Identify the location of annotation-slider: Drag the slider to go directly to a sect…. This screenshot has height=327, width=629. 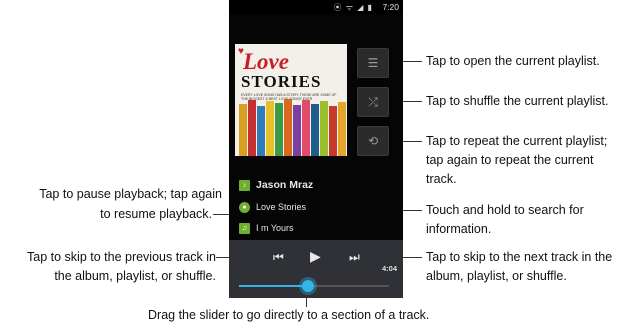
(289, 315).